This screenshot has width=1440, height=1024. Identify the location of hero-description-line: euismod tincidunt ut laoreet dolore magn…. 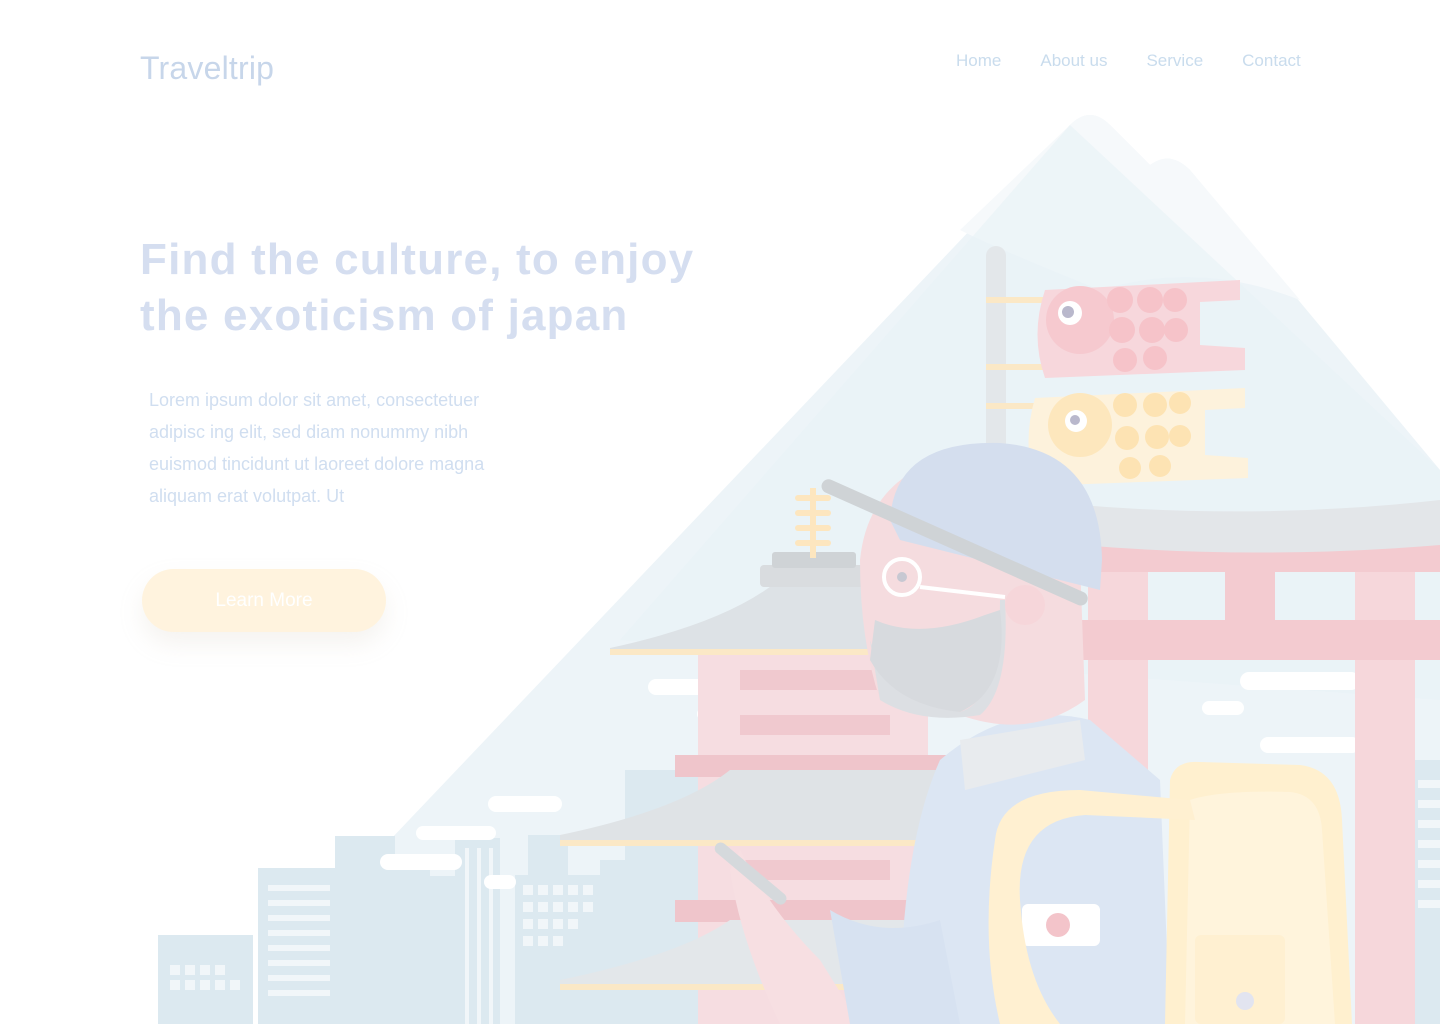
(317, 464).